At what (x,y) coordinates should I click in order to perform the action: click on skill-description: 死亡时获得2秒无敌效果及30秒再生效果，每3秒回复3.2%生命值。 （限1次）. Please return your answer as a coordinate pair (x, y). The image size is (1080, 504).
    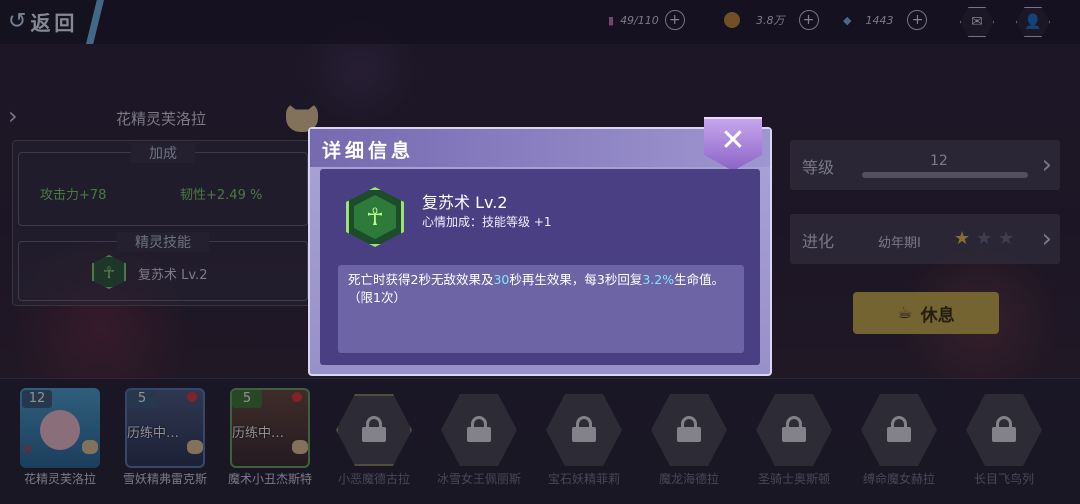
    Looking at the image, I should click on (541, 309).